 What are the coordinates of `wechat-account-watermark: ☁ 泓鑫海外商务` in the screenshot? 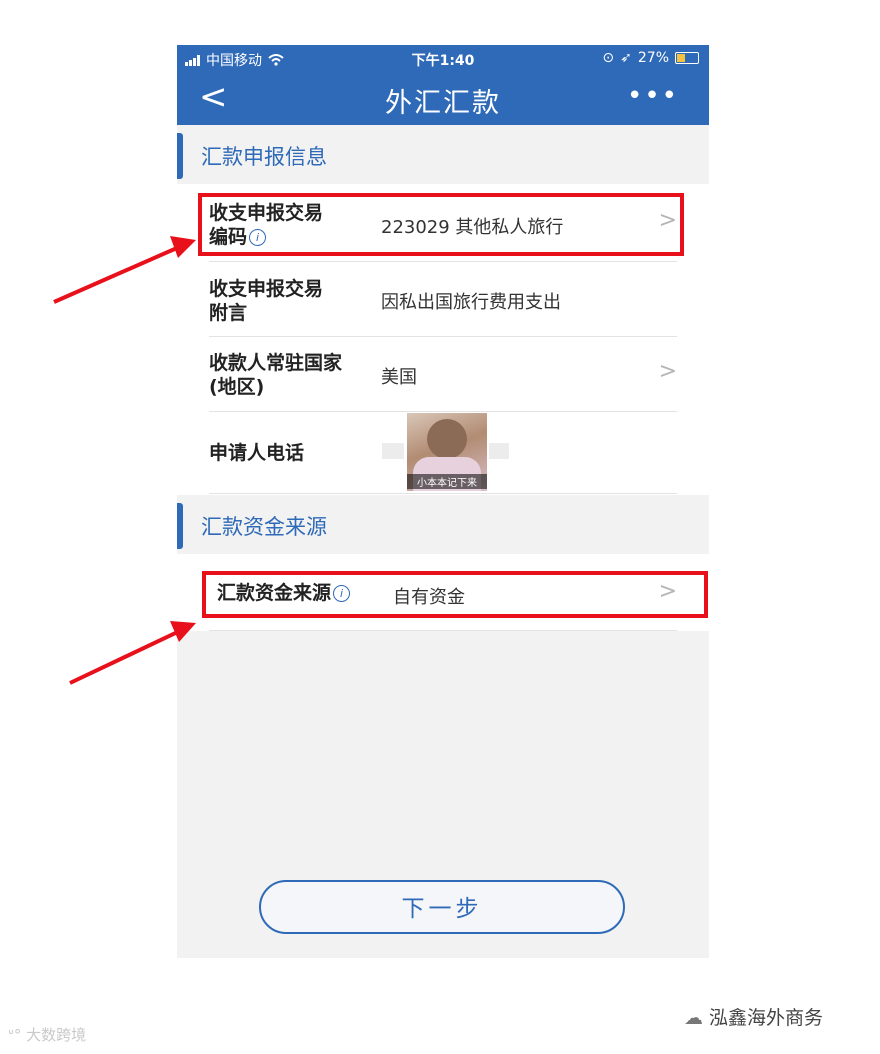 It's located at (753, 1016).